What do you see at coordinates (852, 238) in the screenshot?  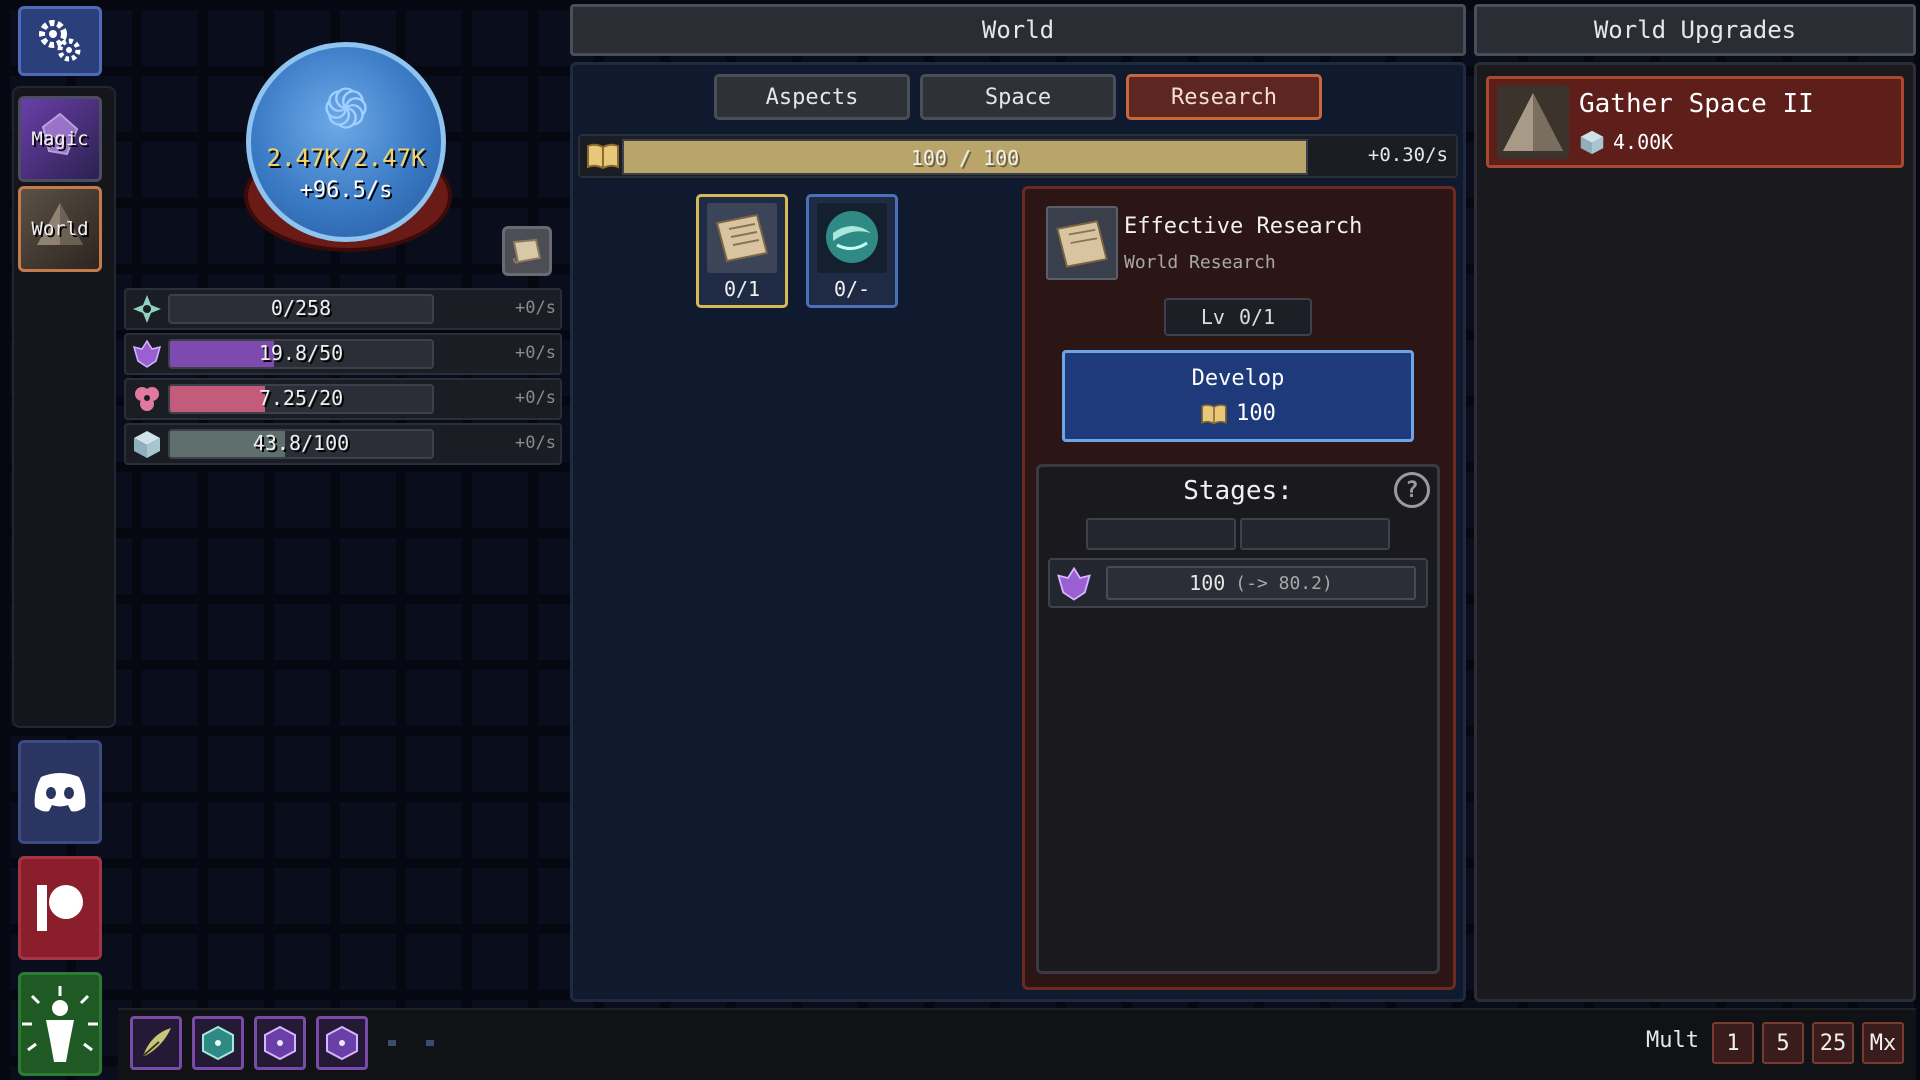 I see `teal-orb-icon` at bounding box center [852, 238].